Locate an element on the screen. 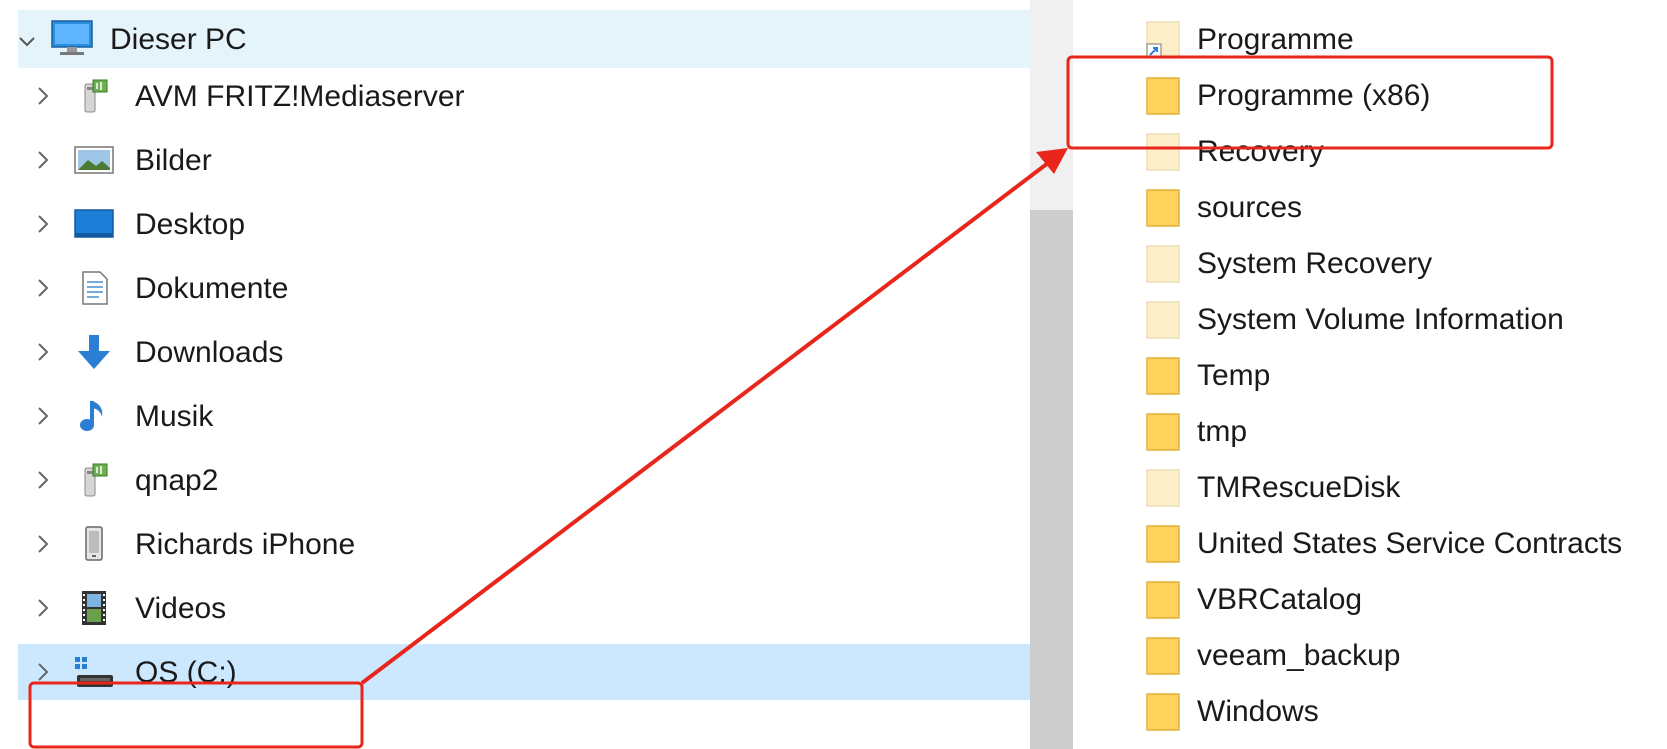 Image resolution: width=1667 pixels, height=749 pixels. folder-row: Temp is located at coordinates (1373, 376).